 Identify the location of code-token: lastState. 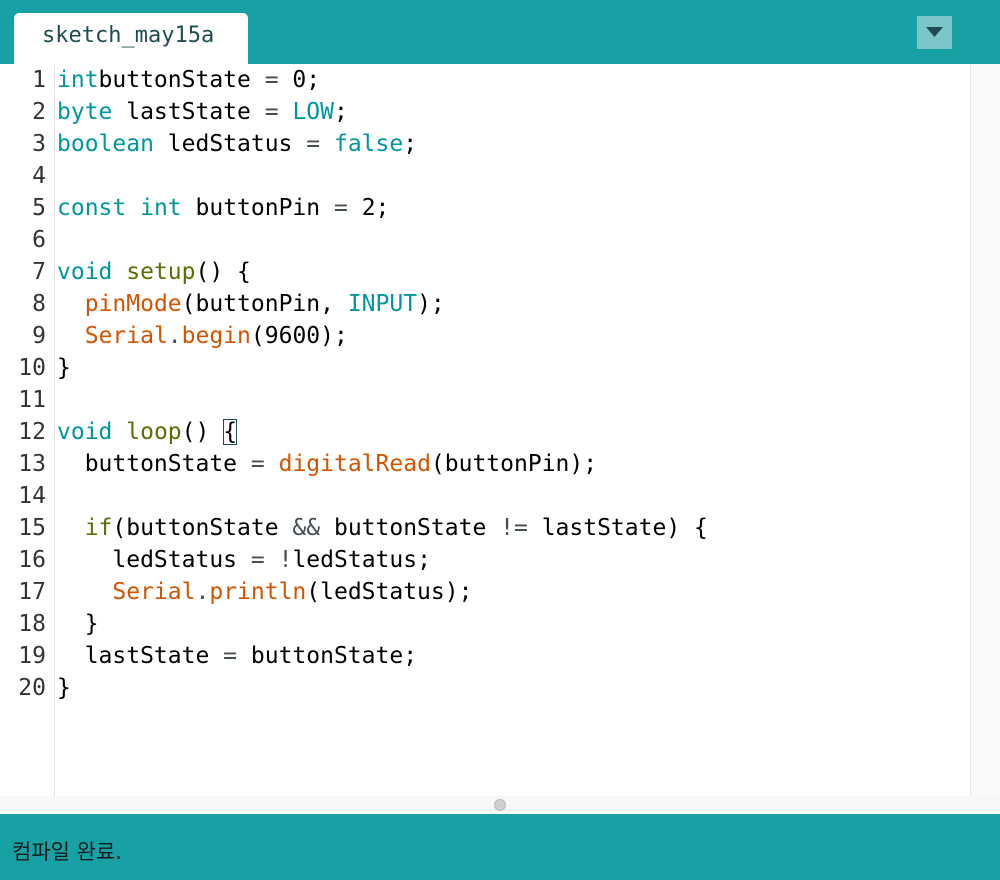
(188, 112).